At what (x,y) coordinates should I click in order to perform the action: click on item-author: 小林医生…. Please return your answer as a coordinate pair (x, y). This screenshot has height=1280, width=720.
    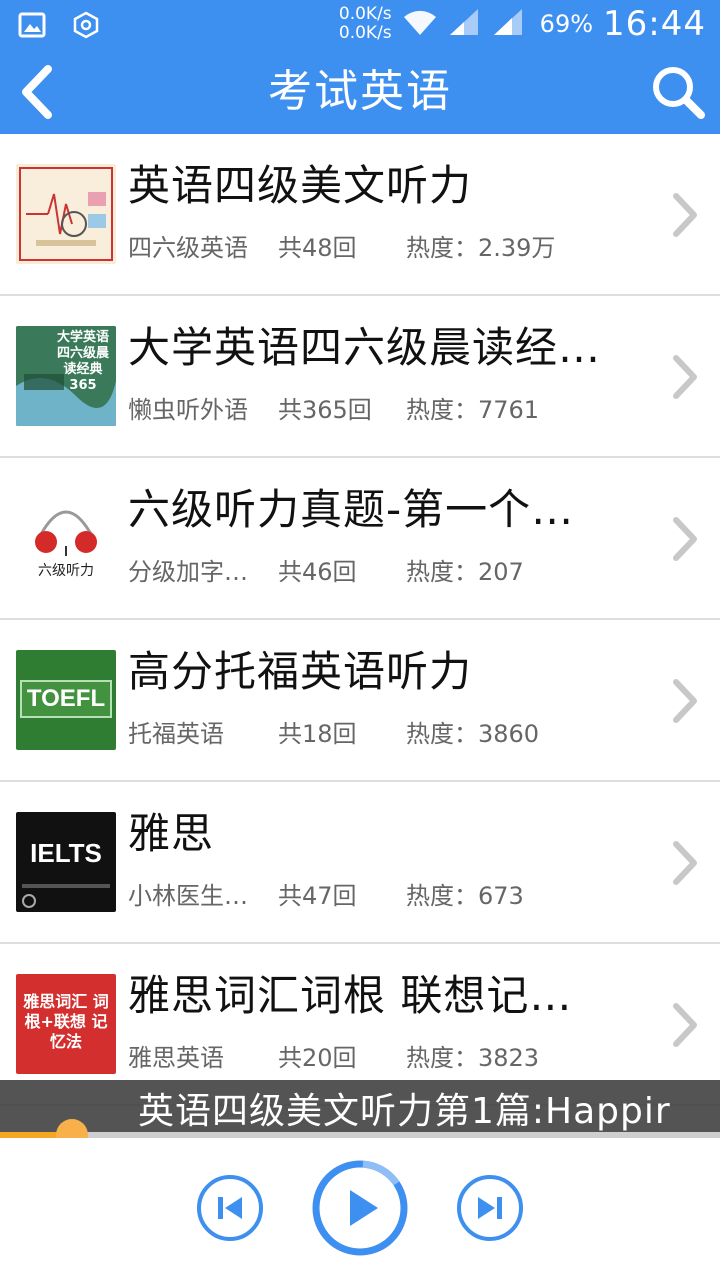
    Looking at the image, I should click on (188, 896).